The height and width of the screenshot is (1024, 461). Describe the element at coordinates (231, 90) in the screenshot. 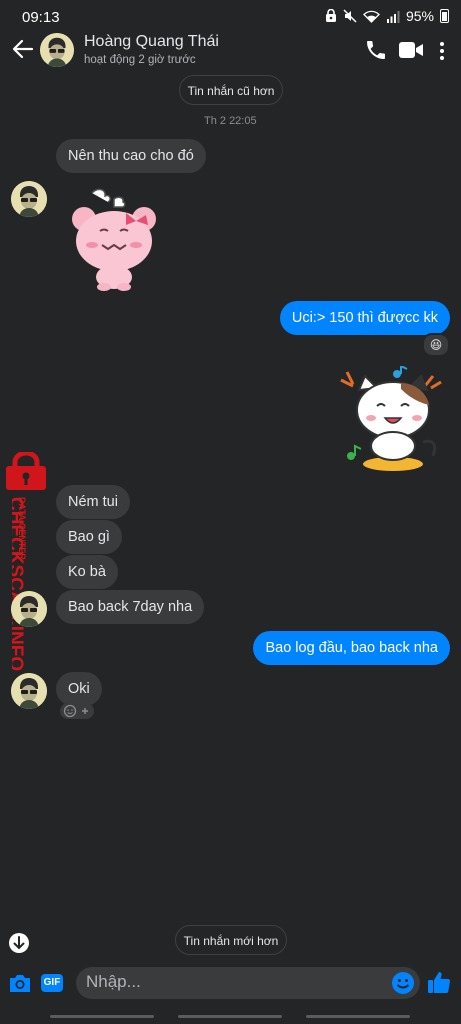

I see `older-messages-button: Tin nhắn cũ hơn` at that location.